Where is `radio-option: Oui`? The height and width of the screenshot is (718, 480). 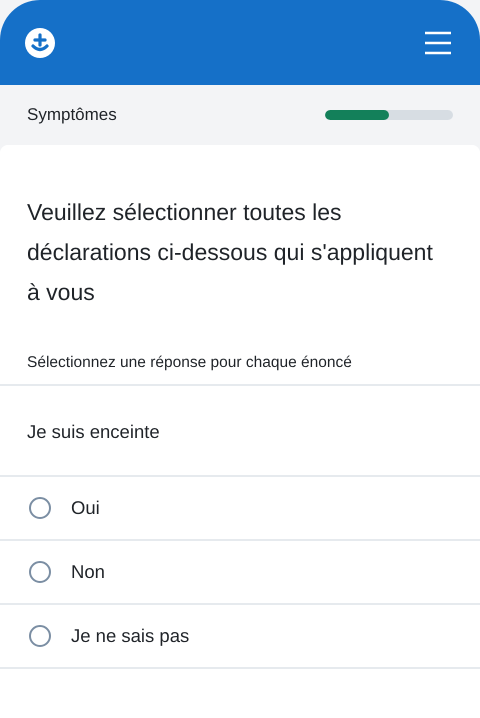
radio-option: Oui is located at coordinates (240, 508).